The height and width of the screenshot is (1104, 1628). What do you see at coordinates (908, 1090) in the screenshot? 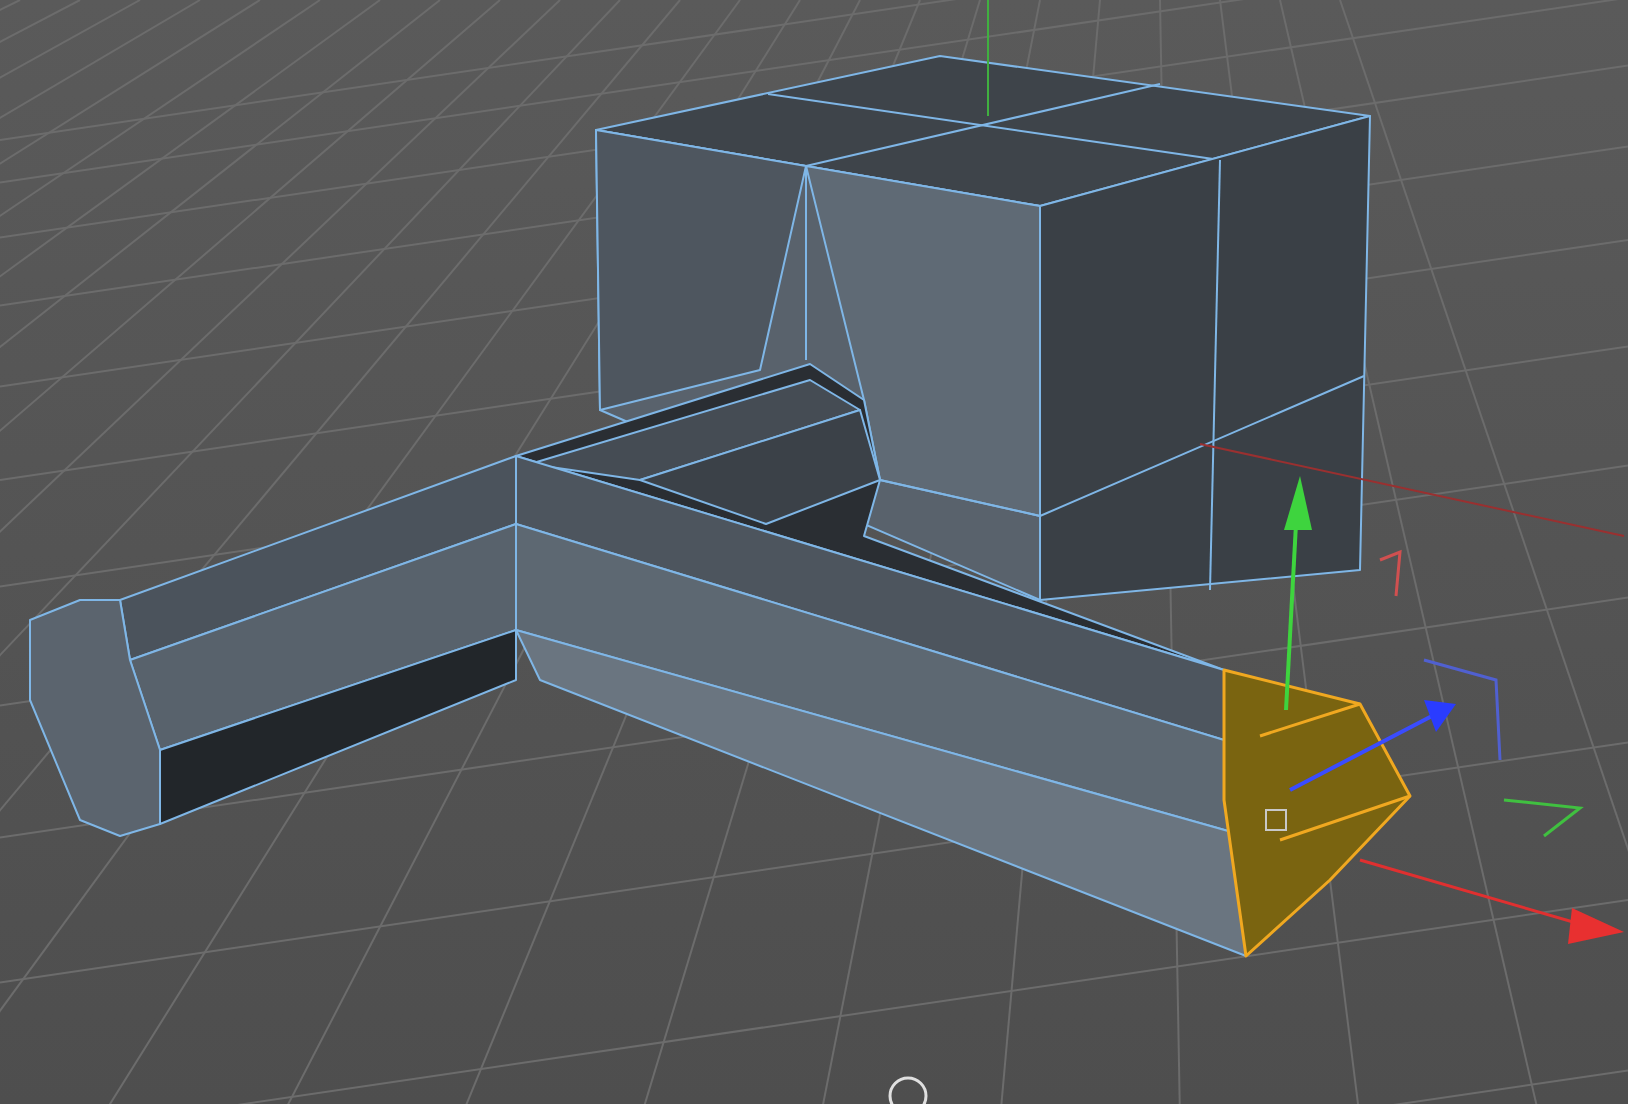
I see `cursor-icon` at bounding box center [908, 1090].